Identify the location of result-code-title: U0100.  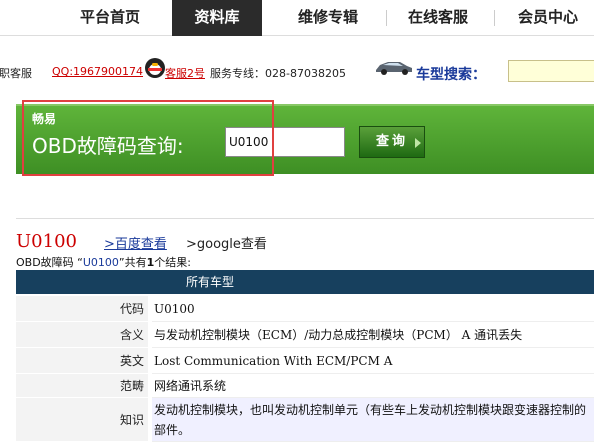
(46, 241).